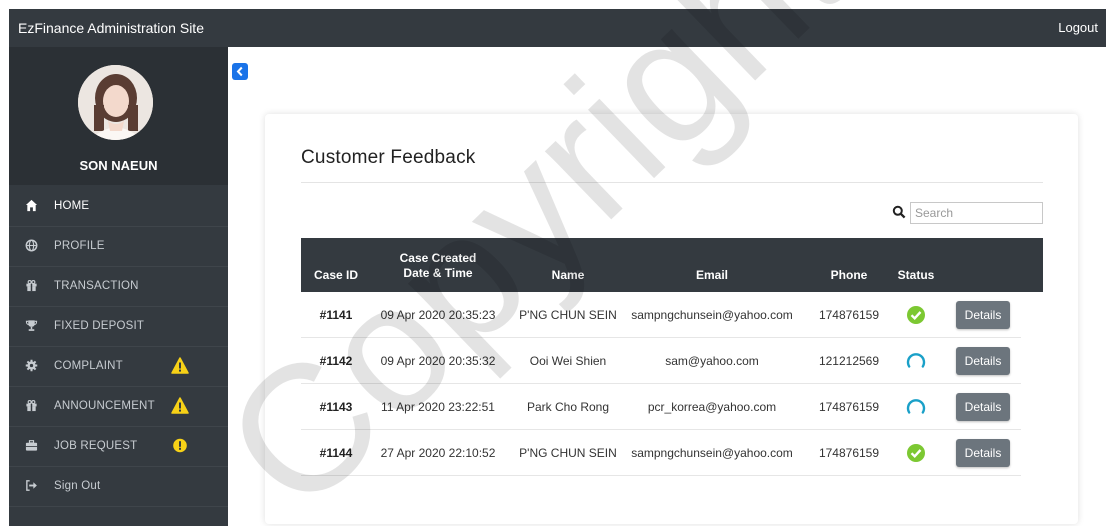 Image resolution: width=1115 pixels, height=526 pixels. Describe the element at coordinates (88, 366) in the screenshot. I see `sidebar-item-label: COMPLAINT` at that location.